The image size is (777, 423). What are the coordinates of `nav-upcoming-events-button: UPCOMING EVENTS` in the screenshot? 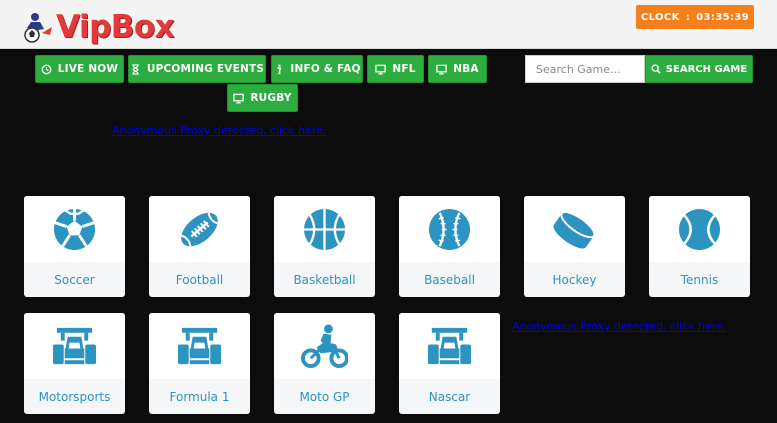 It's located at (197, 69).